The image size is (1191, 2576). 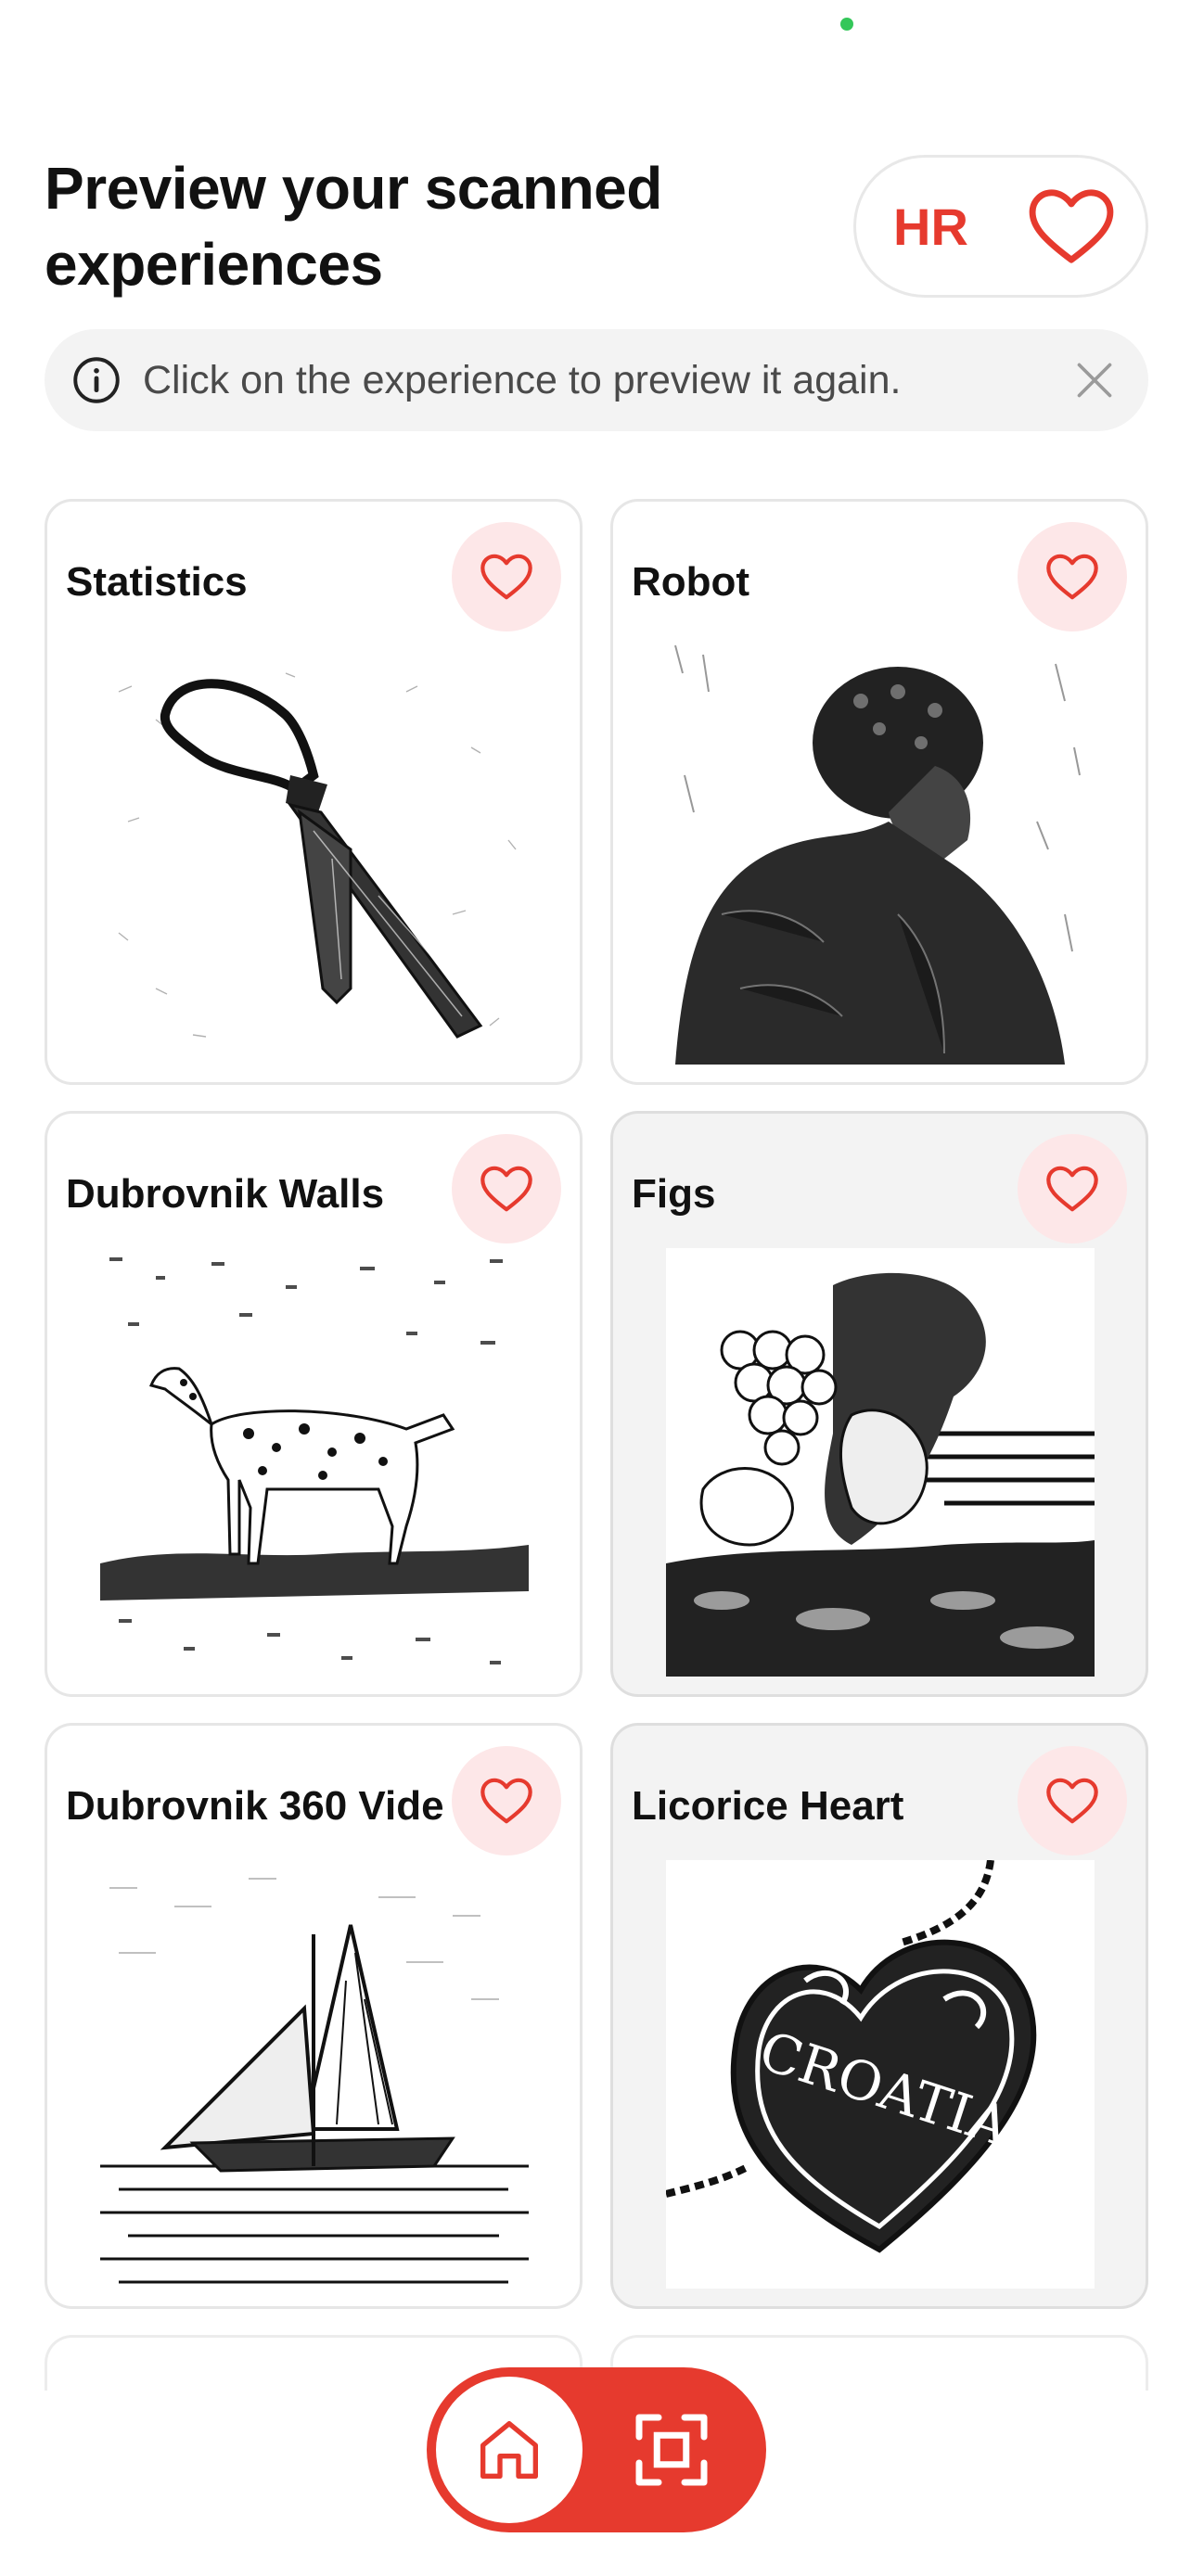 I want to click on card-title: Dubrovnik Walls, so click(x=225, y=1194).